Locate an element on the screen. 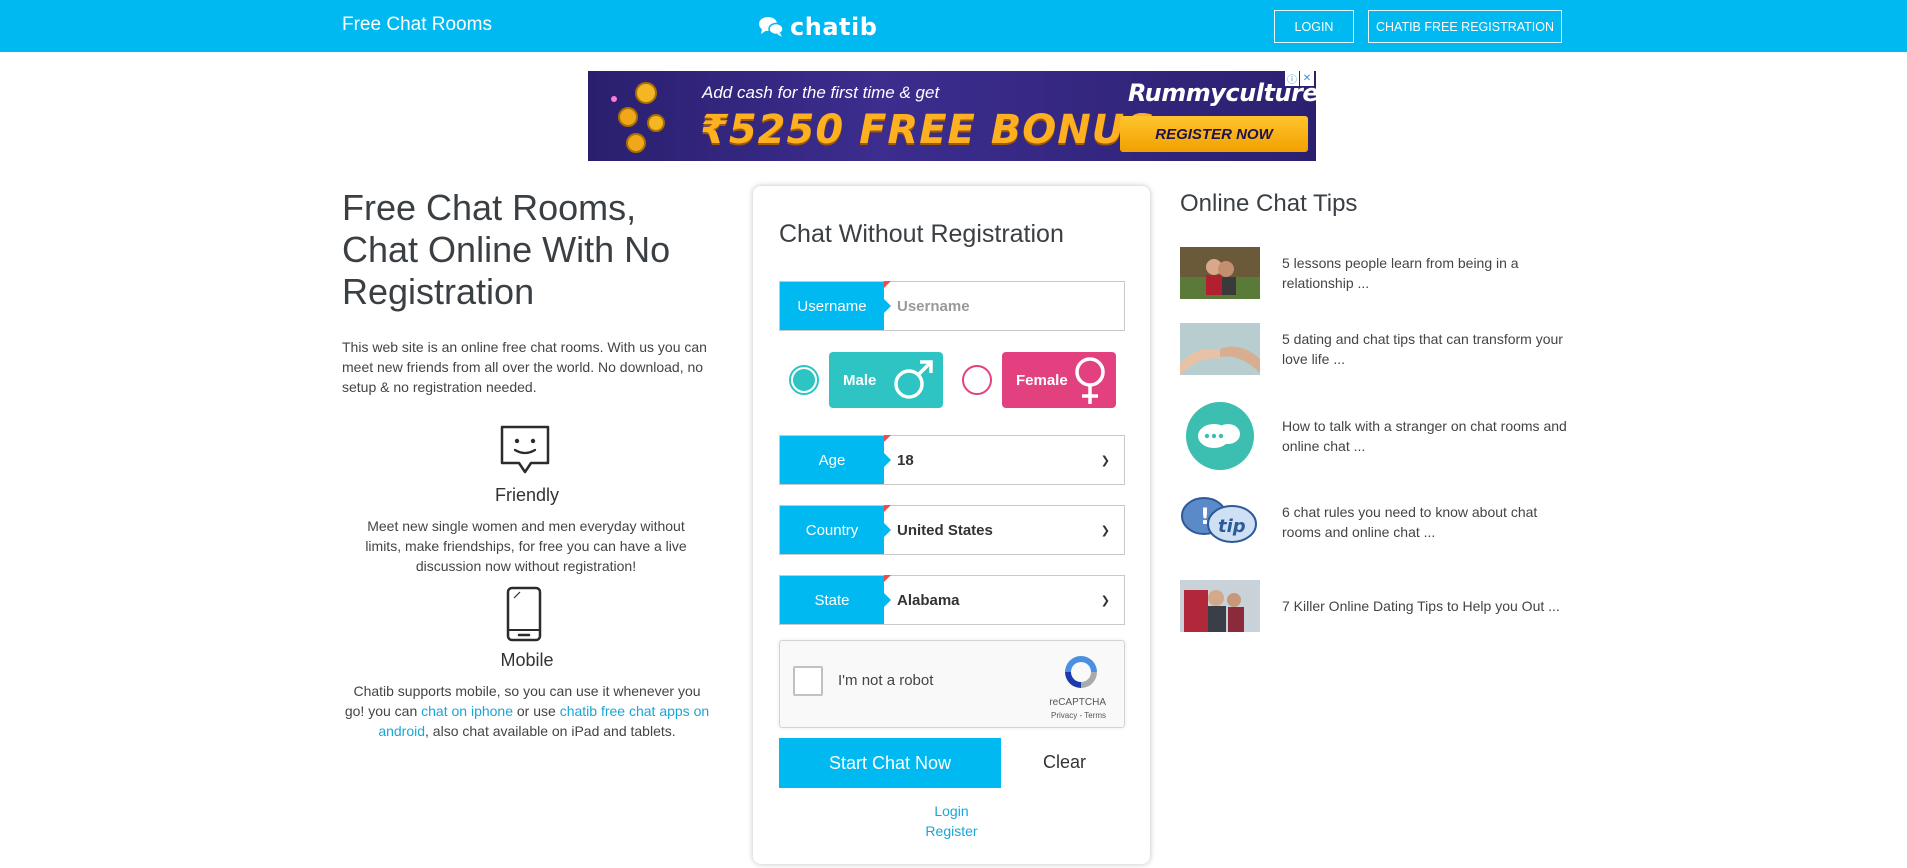  logo-text: chatib is located at coordinates (834, 27).